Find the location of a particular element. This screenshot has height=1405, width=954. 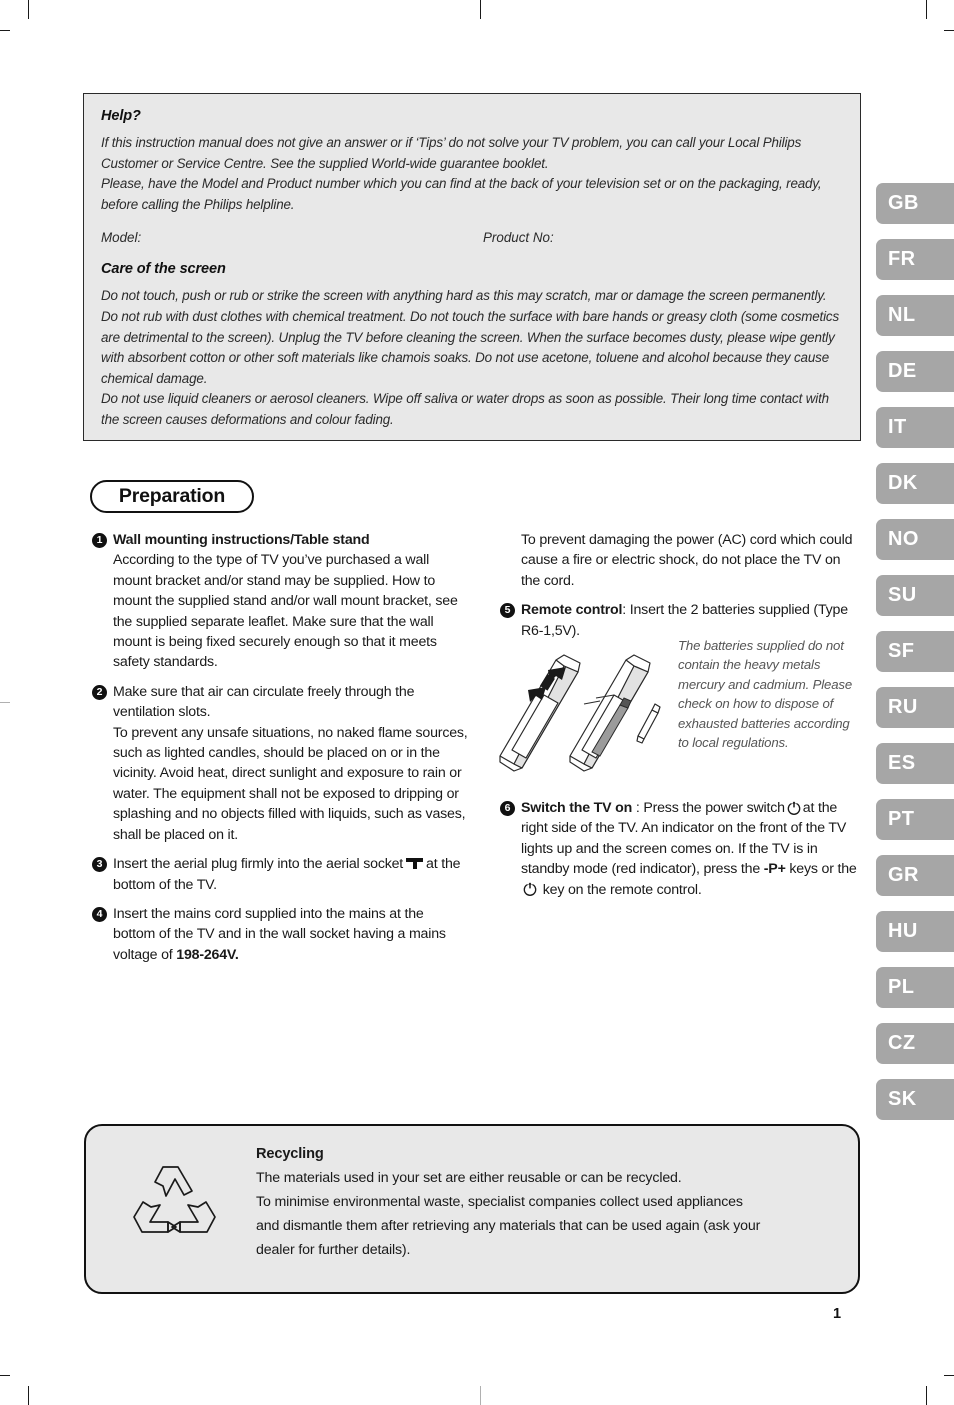

crop-mark-bottom-right is located at coordinates (926, 1395).